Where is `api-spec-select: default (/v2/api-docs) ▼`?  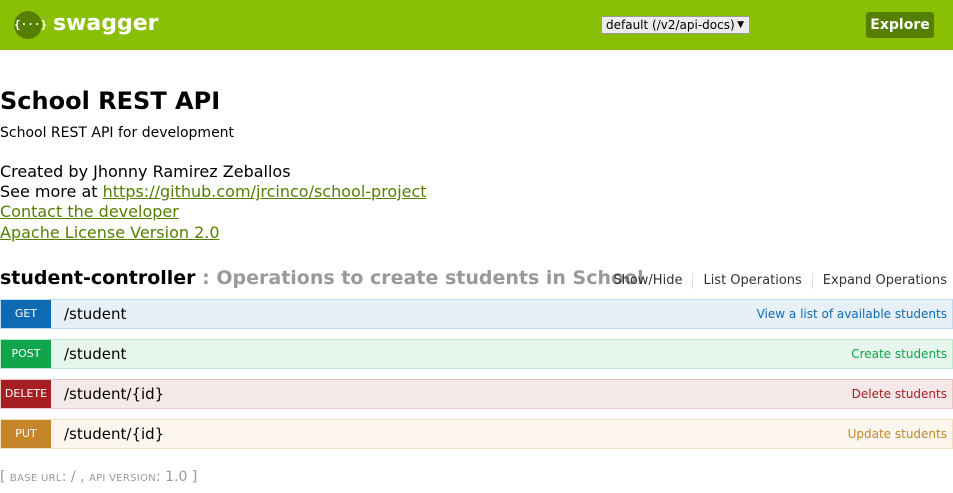 api-spec-select: default (/v2/api-docs) ▼ is located at coordinates (675, 25).